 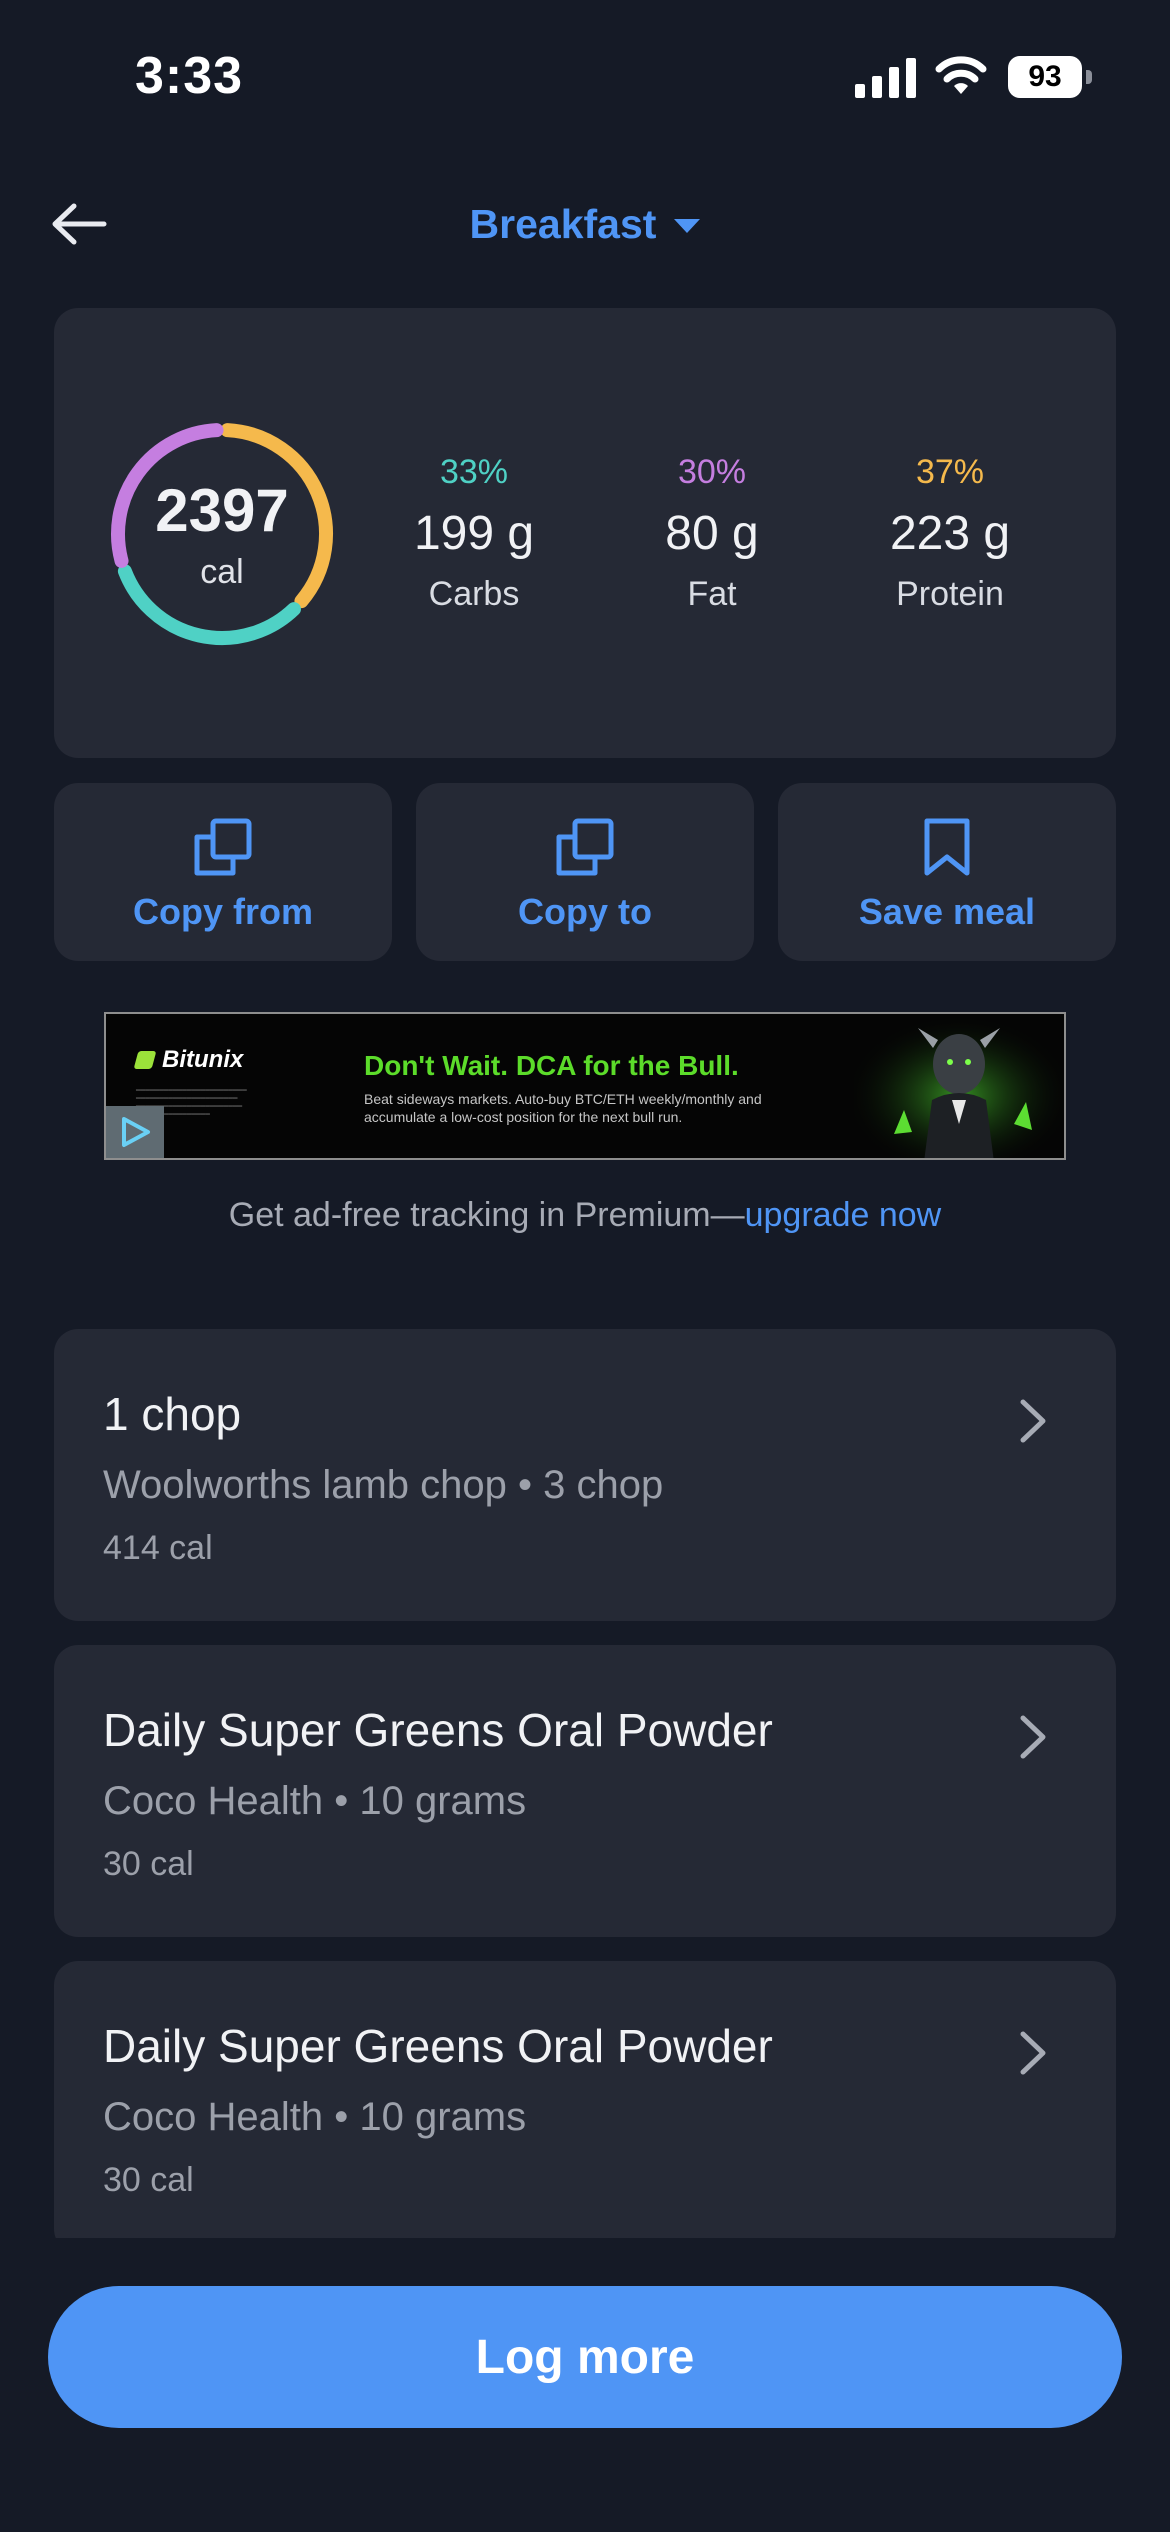 I want to click on macro-amount: 223 g, so click(x=950, y=533).